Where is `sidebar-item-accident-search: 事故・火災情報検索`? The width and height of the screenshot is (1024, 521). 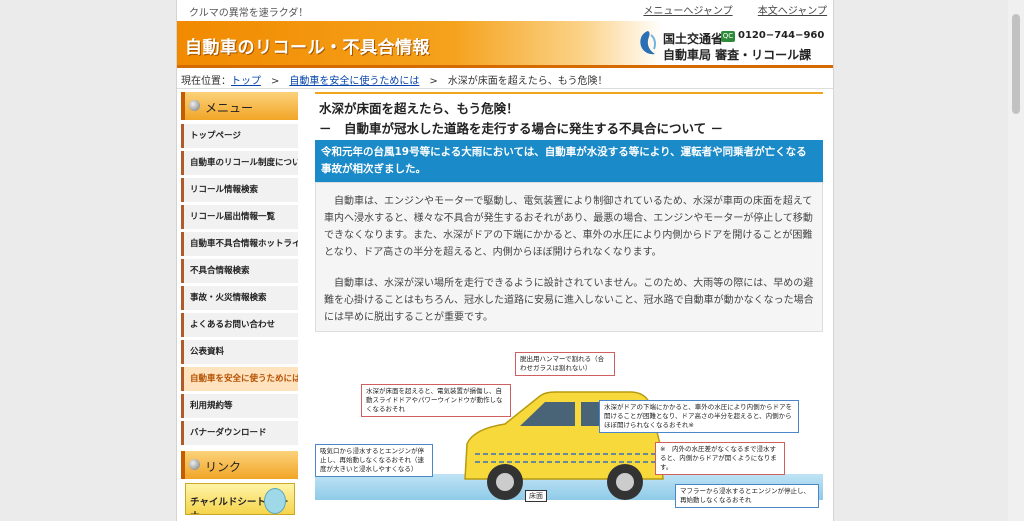
sidebar-item-accident-search: 事故・火災情報検索 is located at coordinates (239, 298).